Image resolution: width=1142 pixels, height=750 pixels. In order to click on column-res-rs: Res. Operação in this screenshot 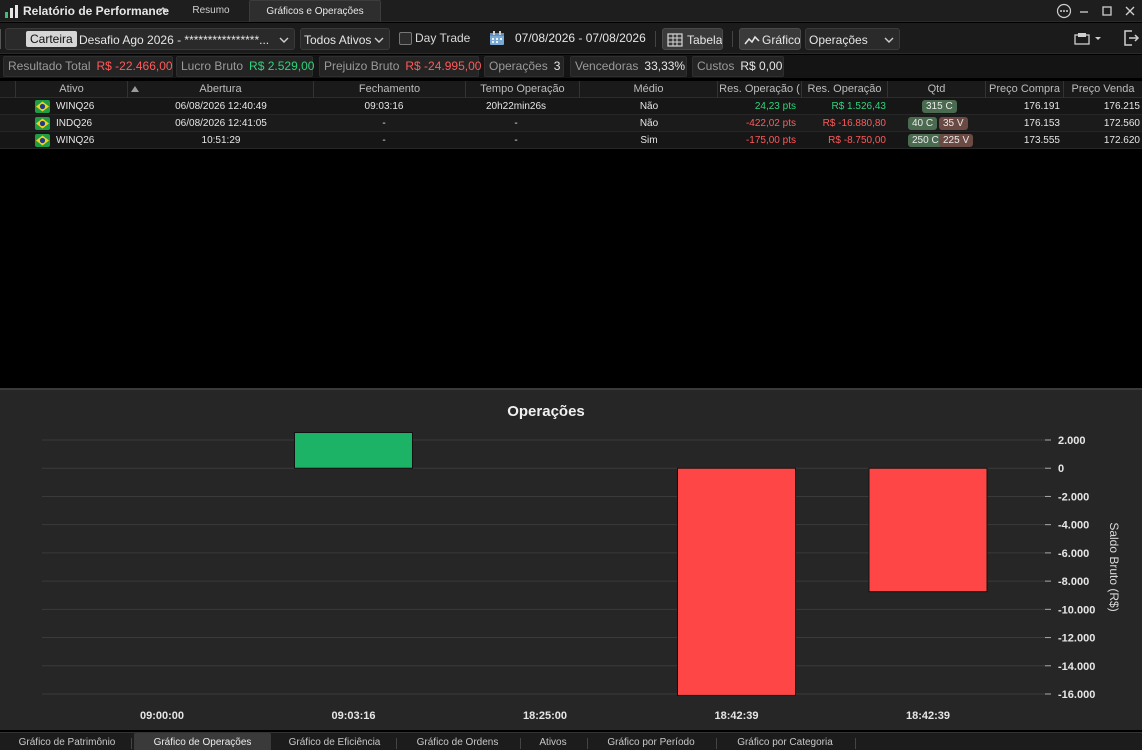, I will do `click(845, 89)`.